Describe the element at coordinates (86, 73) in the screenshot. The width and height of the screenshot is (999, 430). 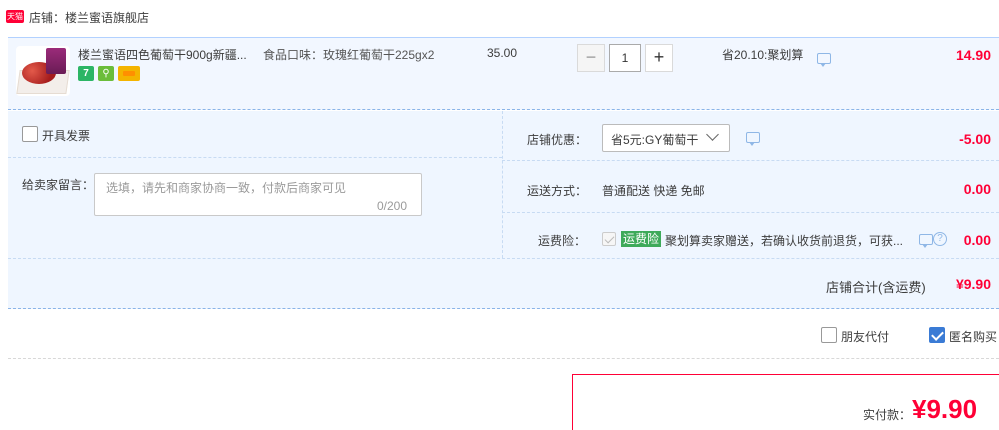
I see `seven-day-return-icon: 7` at that location.